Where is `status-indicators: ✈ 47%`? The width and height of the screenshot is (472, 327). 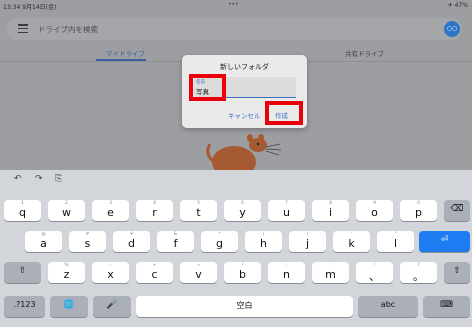 status-indicators: ✈ 47% is located at coordinates (457, 5).